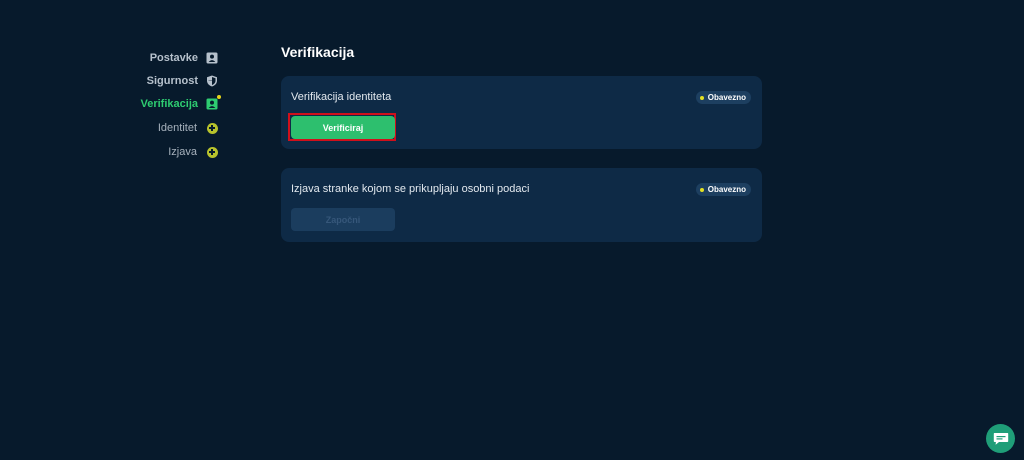  What do you see at coordinates (212, 81) in the screenshot?
I see `shield-icon` at bounding box center [212, 81].